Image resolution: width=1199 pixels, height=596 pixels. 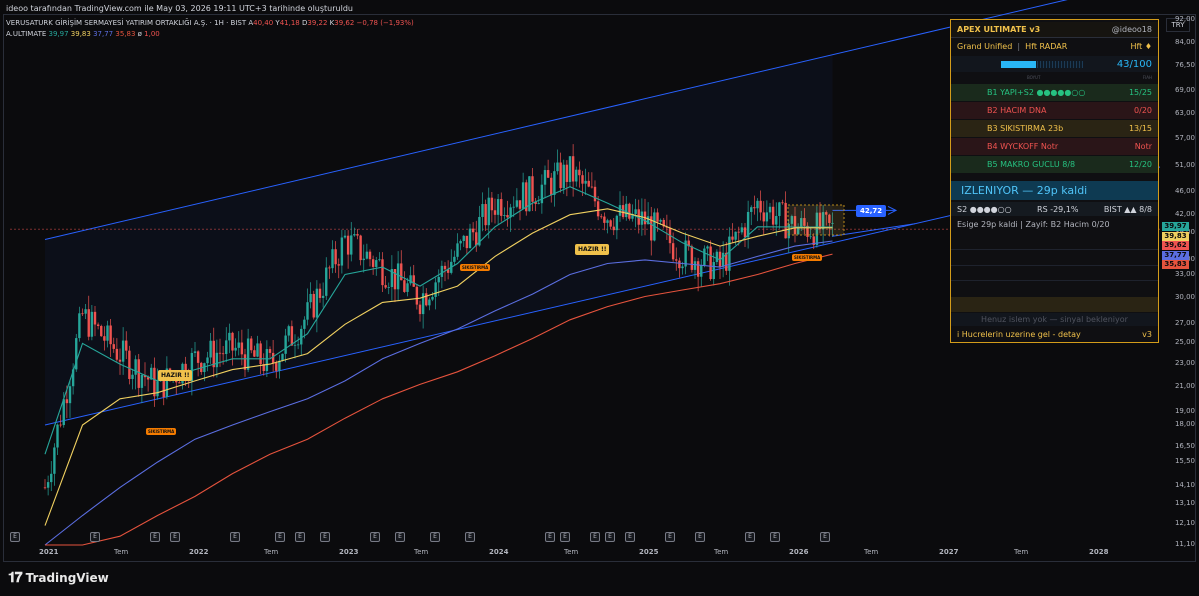 What do you see at coordinates (1054, 110) in the screenshot?
I see `panel-row: B2 HACIM DNA 0/20` at bounding box center [1054, 110].